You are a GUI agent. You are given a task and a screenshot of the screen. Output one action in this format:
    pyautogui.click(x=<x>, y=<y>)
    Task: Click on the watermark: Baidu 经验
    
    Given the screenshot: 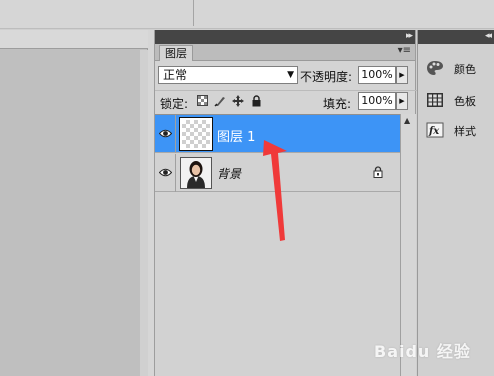 What is the action you would take?
    pyautogui.click(x=433, y=350)
    